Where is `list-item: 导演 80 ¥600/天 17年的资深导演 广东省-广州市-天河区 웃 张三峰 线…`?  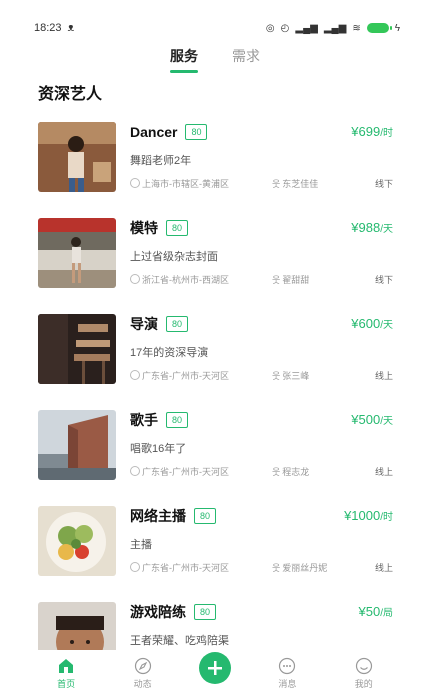
list-item: 导演 80 ¥600/天 17年的资深导演 广东省-广州市-天河区 웃 张三峰 线… is located at coordinates (215, 350).